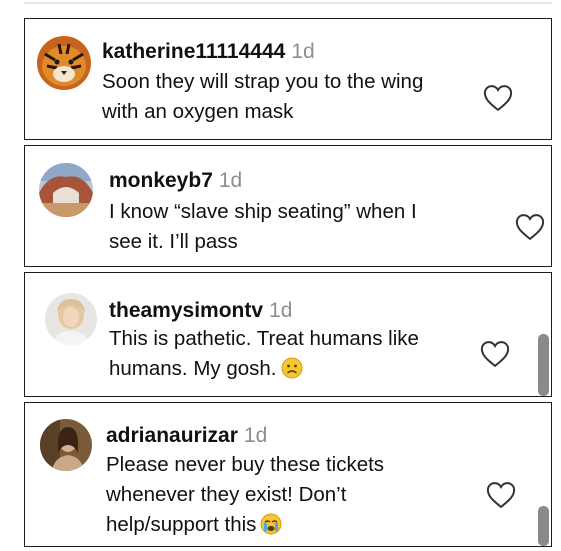  Describe the element at coordinates (71, 319) in the screenshot. I see `portrait-avatar` at that location.